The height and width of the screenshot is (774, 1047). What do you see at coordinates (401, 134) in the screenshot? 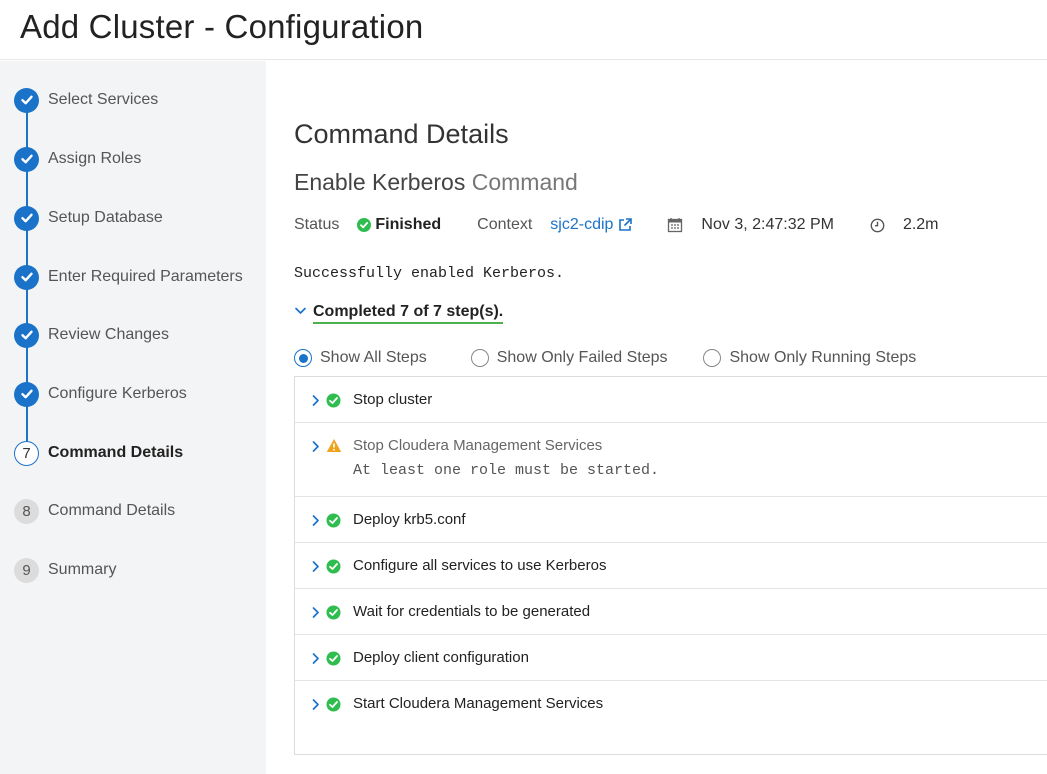
I see `section-title: Command Details` at bounding box center [401, 134].